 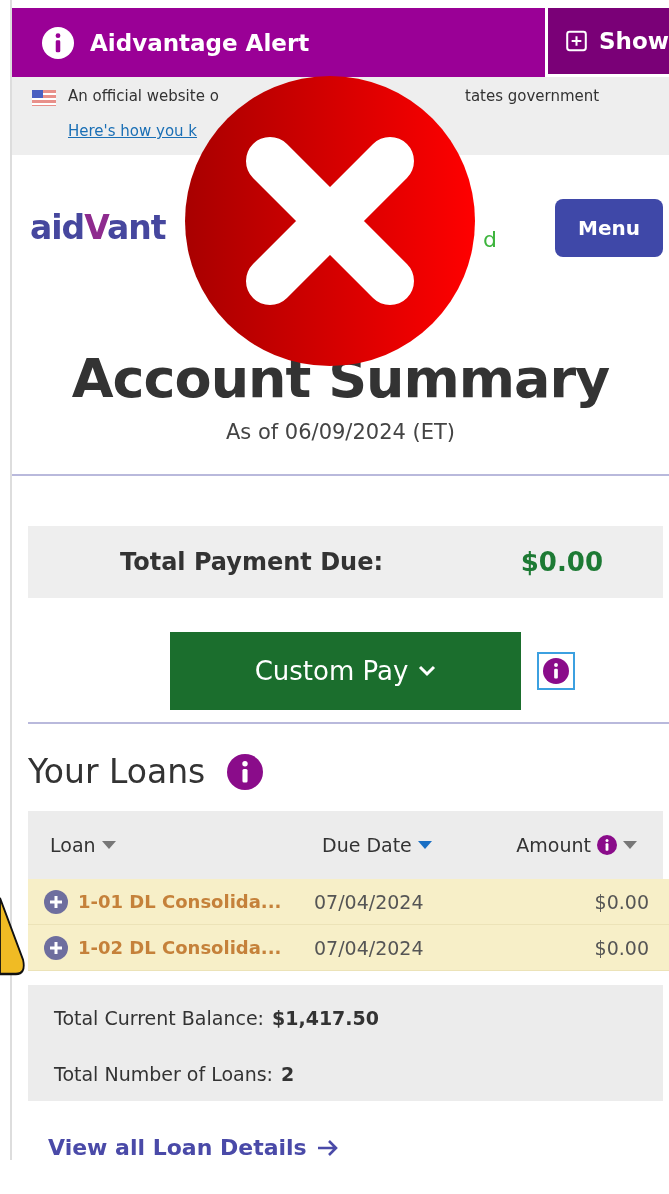 What do you see at coordinates (490, 239) in the screenshot?
I see `tagline-text: d` at bounding box center [490, 239].